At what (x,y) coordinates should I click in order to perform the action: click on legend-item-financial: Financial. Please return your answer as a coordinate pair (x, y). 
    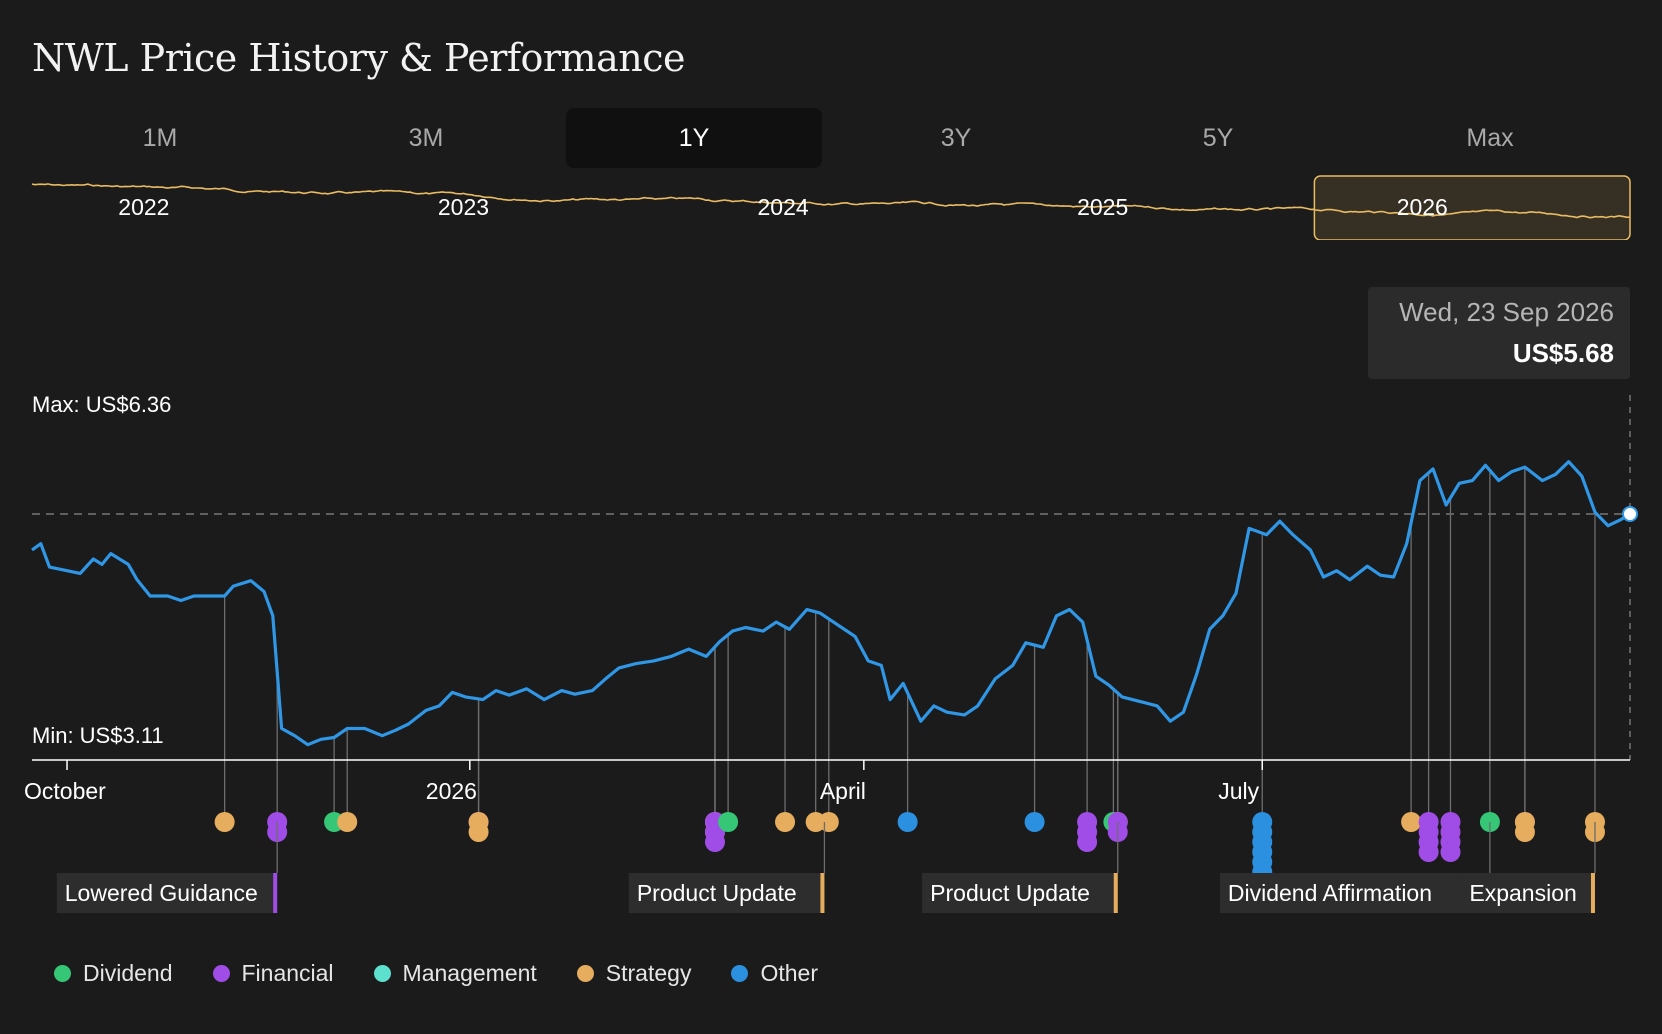
    Looking at the image, I should click on (273, 973).